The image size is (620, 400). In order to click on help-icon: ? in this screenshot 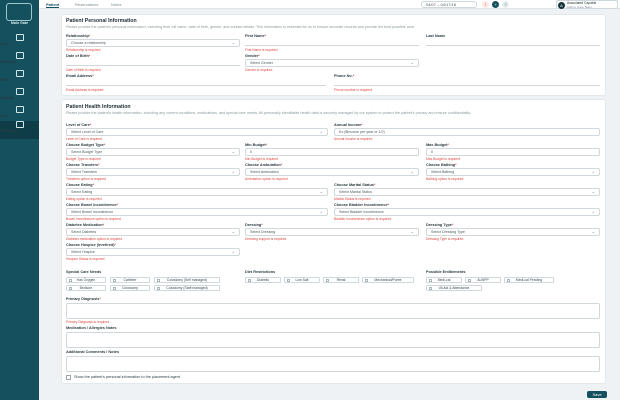, I will do `click(505, 4)`.